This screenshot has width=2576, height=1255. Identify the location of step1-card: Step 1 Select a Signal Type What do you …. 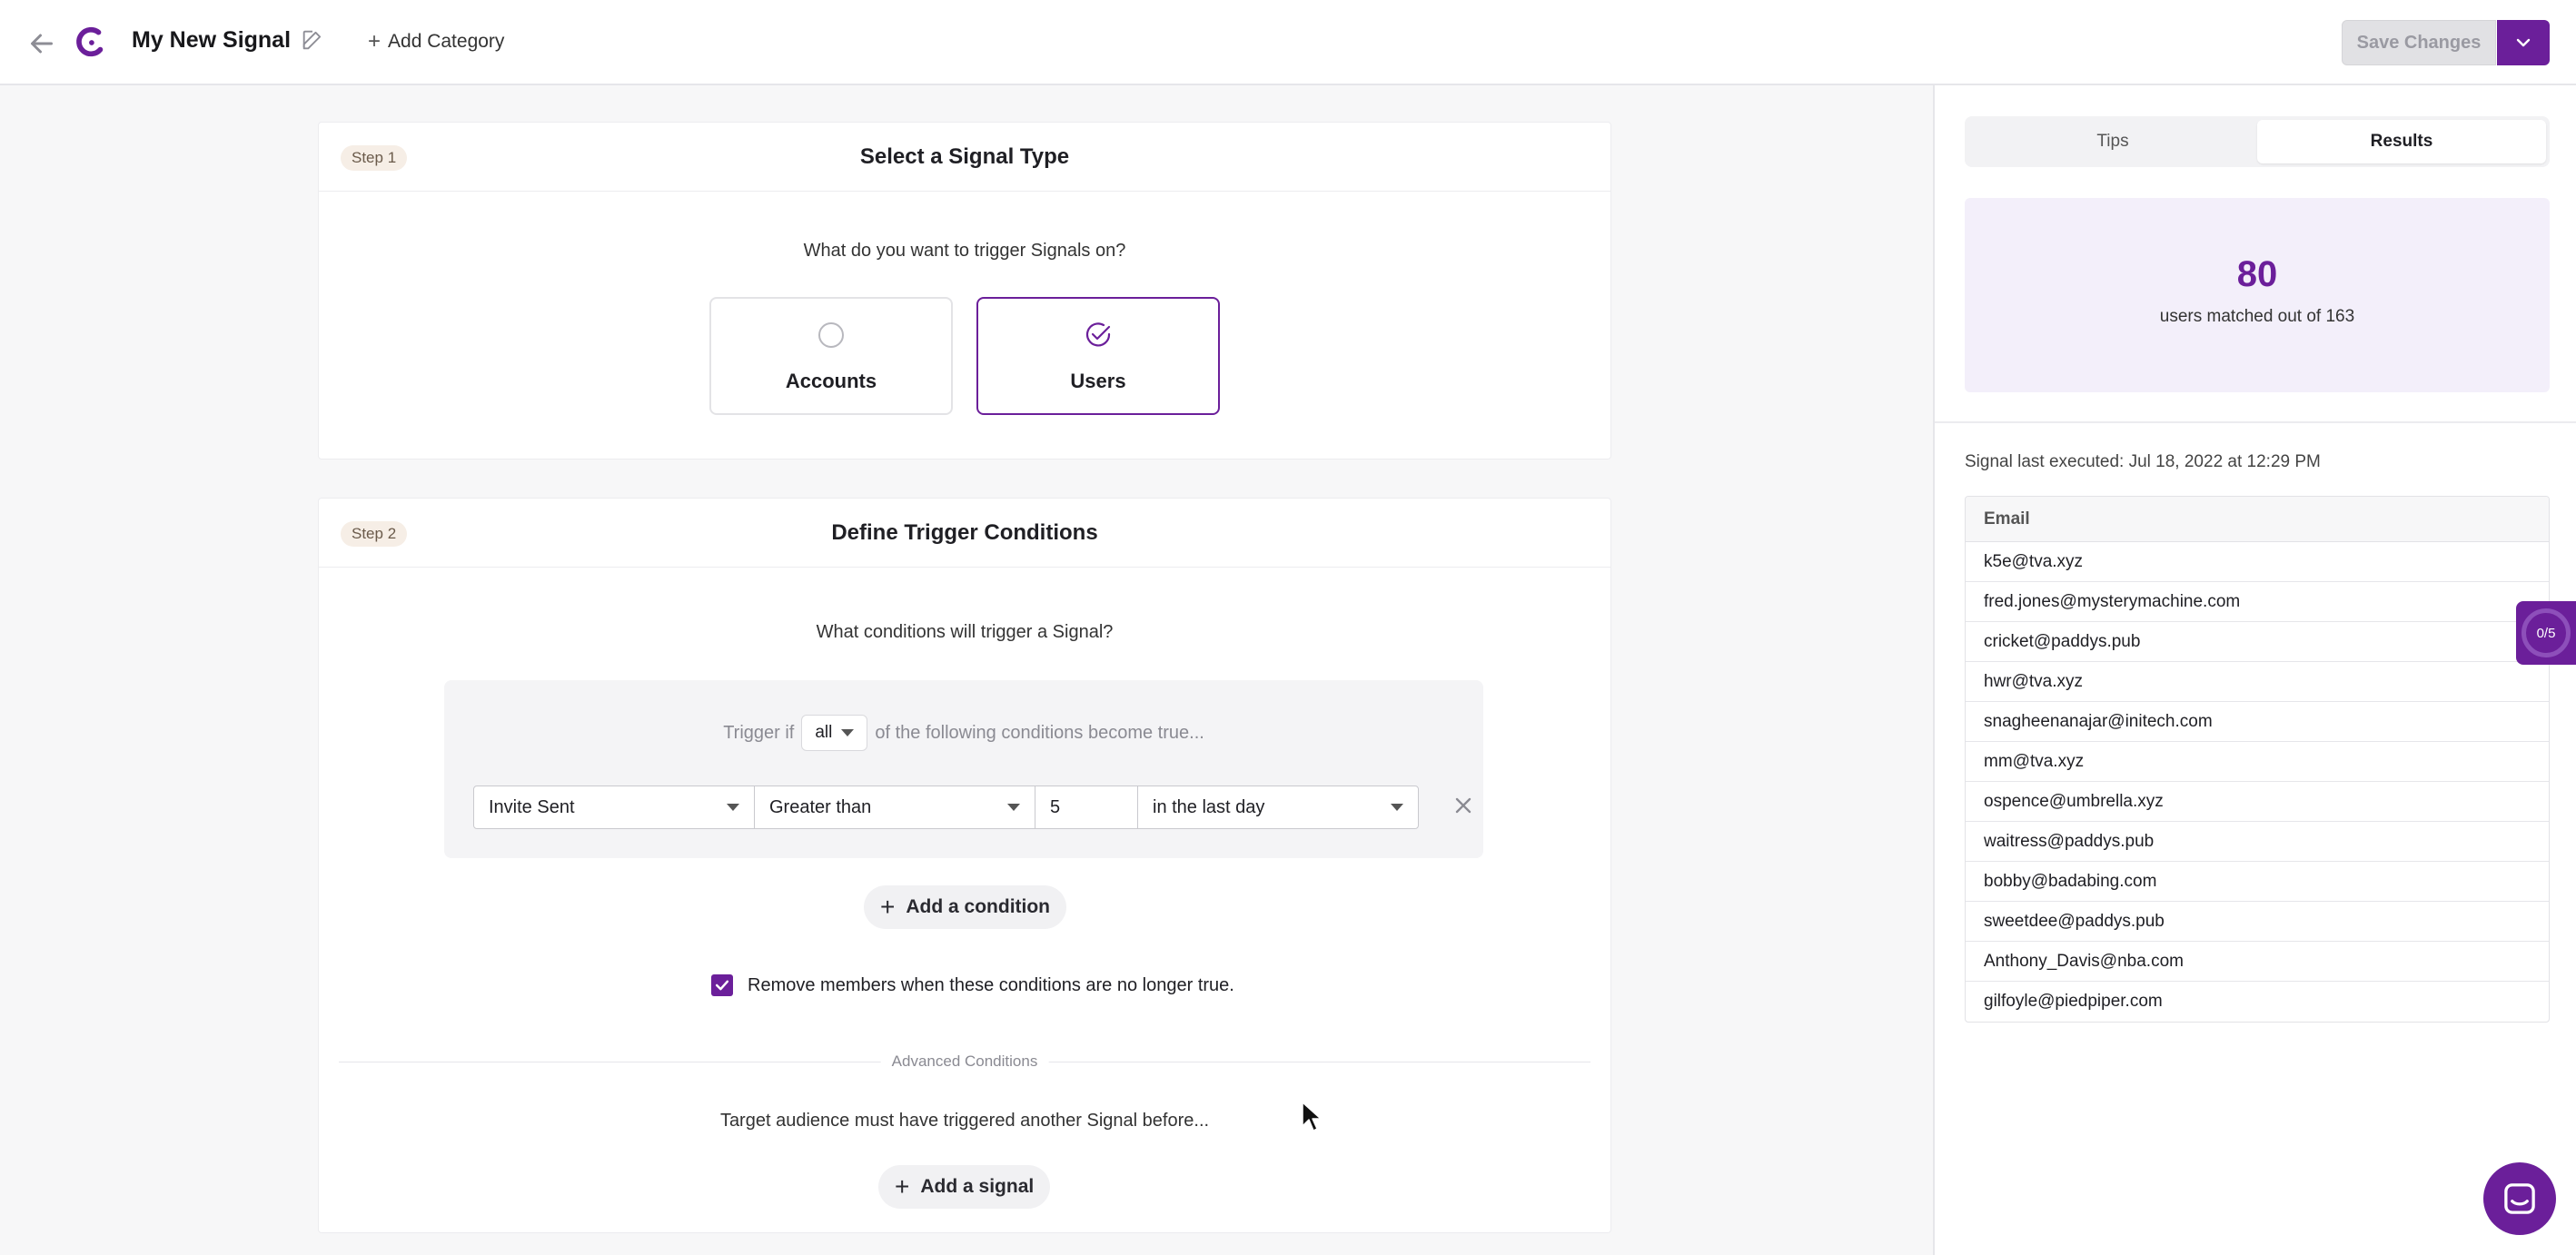
(964, 291).